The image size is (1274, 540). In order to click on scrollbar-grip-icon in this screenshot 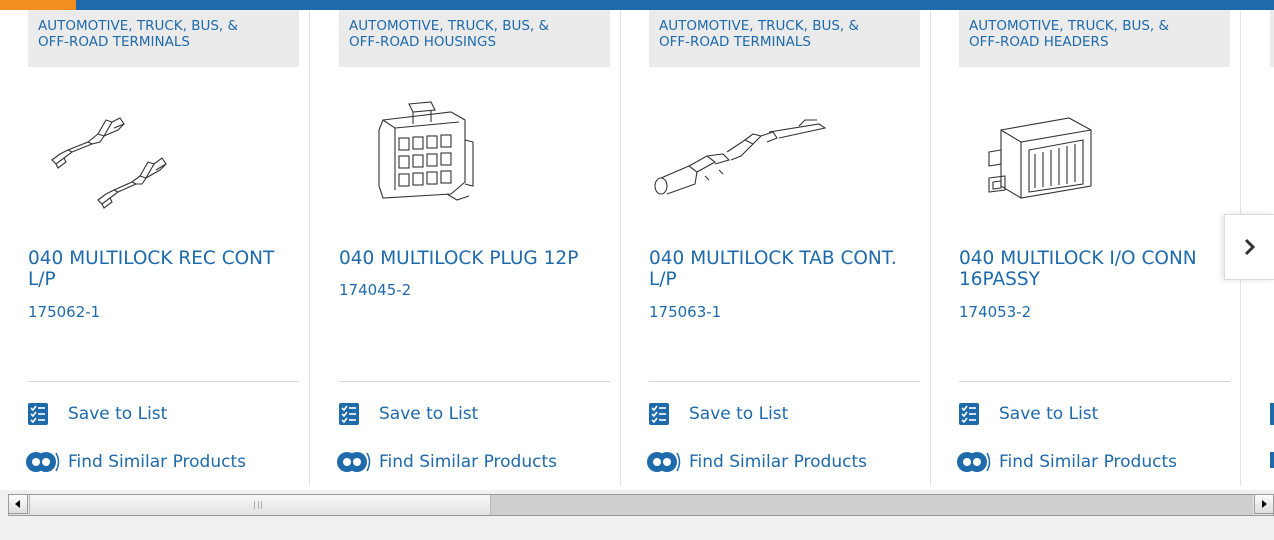, I will do `click(258, 505)`.